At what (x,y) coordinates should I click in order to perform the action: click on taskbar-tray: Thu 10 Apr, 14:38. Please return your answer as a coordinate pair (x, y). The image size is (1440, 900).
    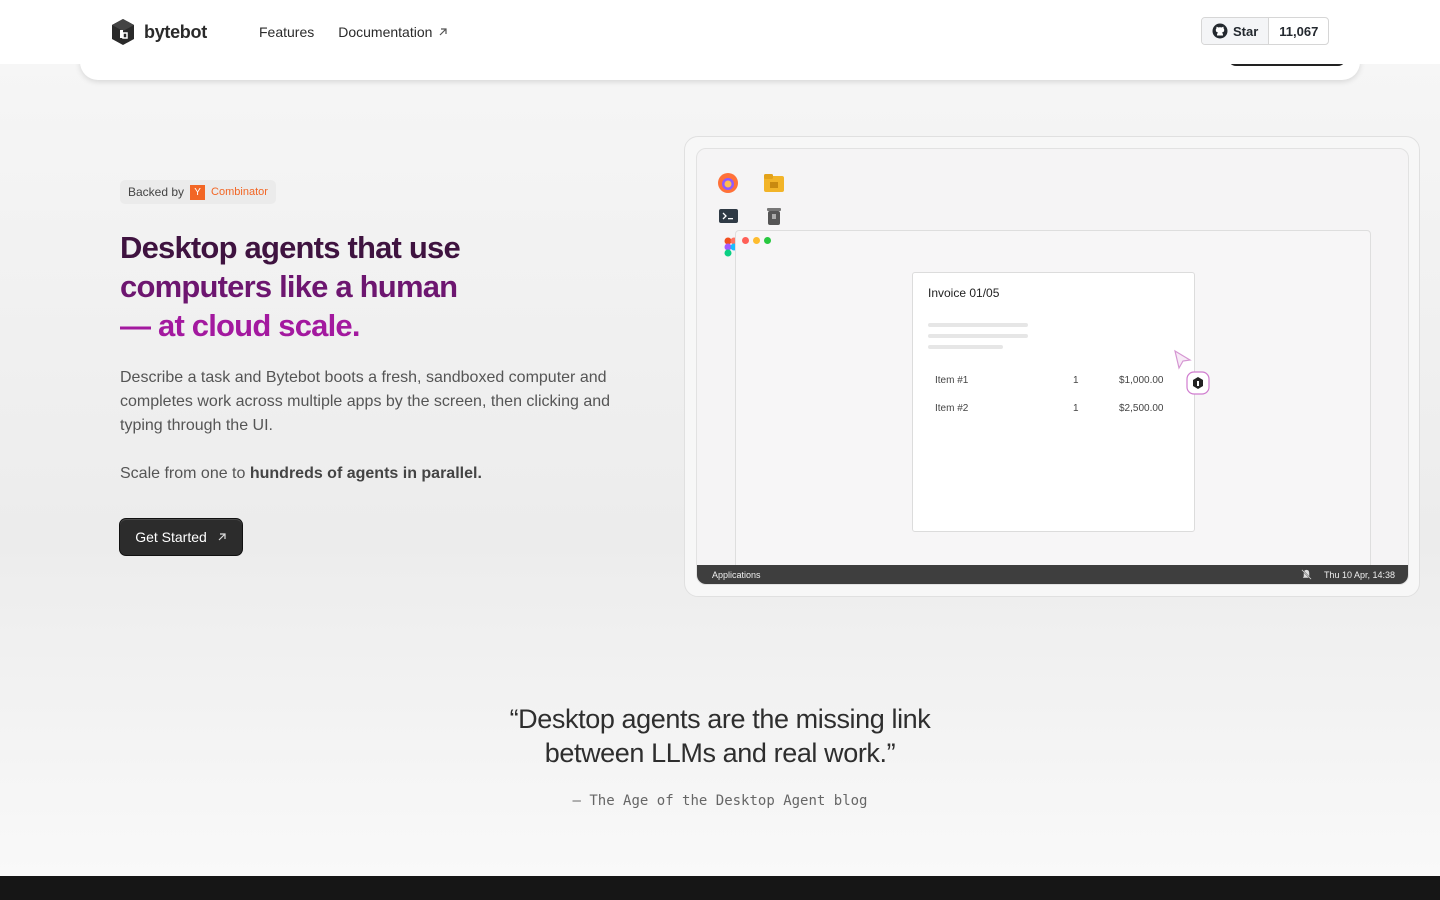
    Looking at the image, I should click on (1348, 574).